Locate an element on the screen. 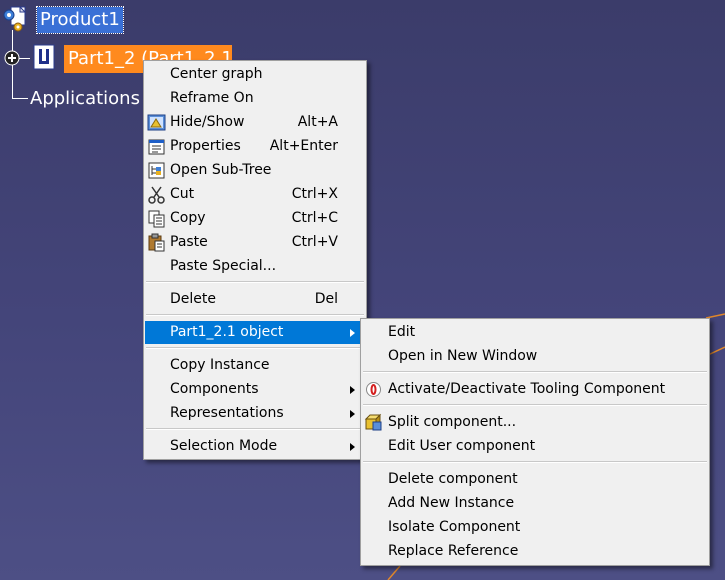  copy-icon is located at coordinates (156, 219).